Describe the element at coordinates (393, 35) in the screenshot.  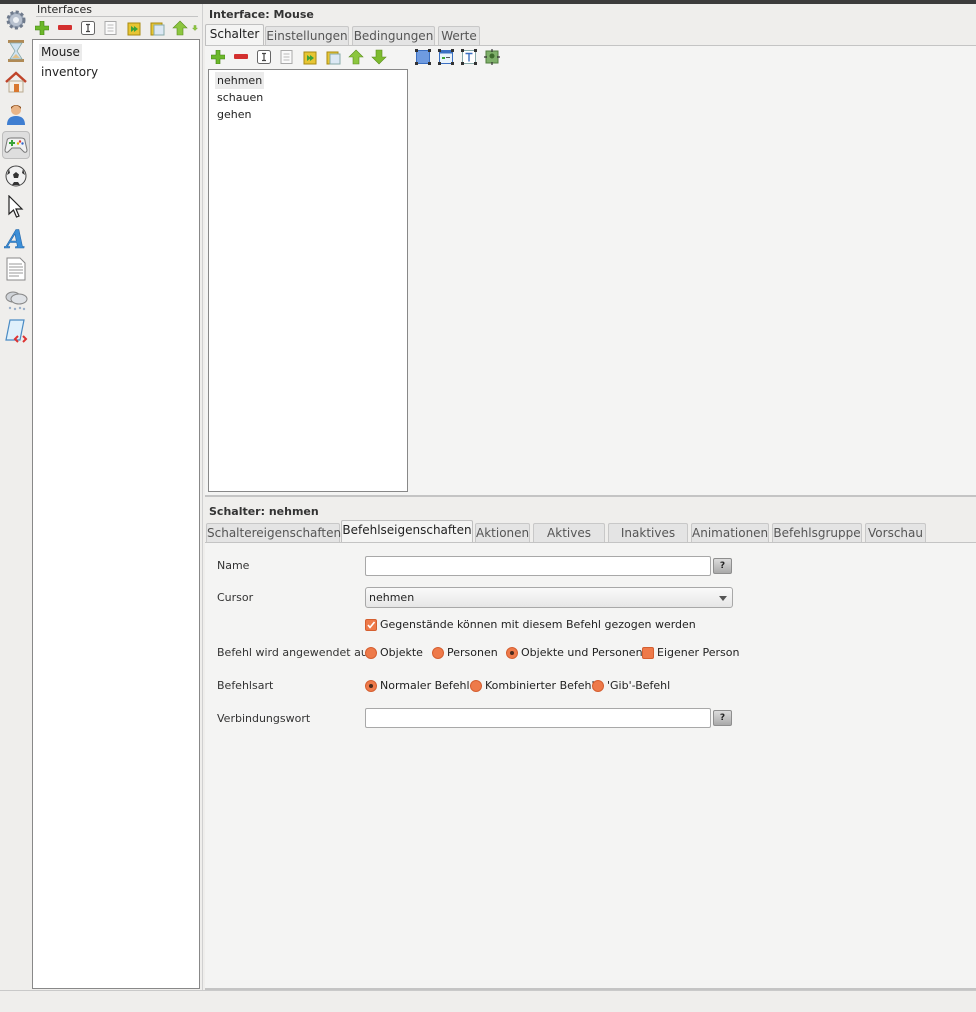
I see `tab-bedingungen: Bedingungen` at that location.